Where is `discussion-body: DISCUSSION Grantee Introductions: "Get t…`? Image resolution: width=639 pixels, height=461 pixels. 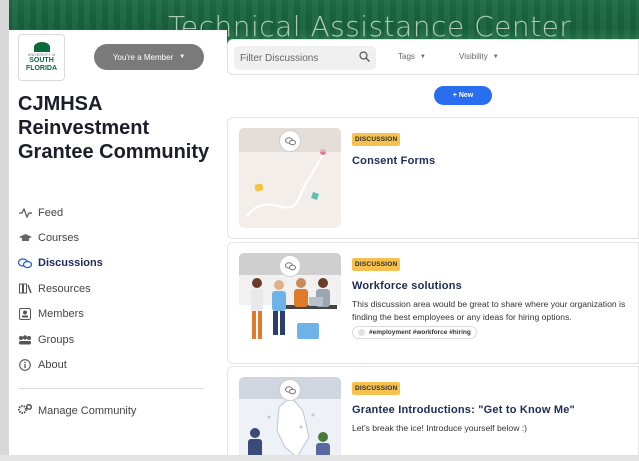 discussion-body: DISCUSSION Grantee Introductions: "Get t… is located at coordinates (493, 406).